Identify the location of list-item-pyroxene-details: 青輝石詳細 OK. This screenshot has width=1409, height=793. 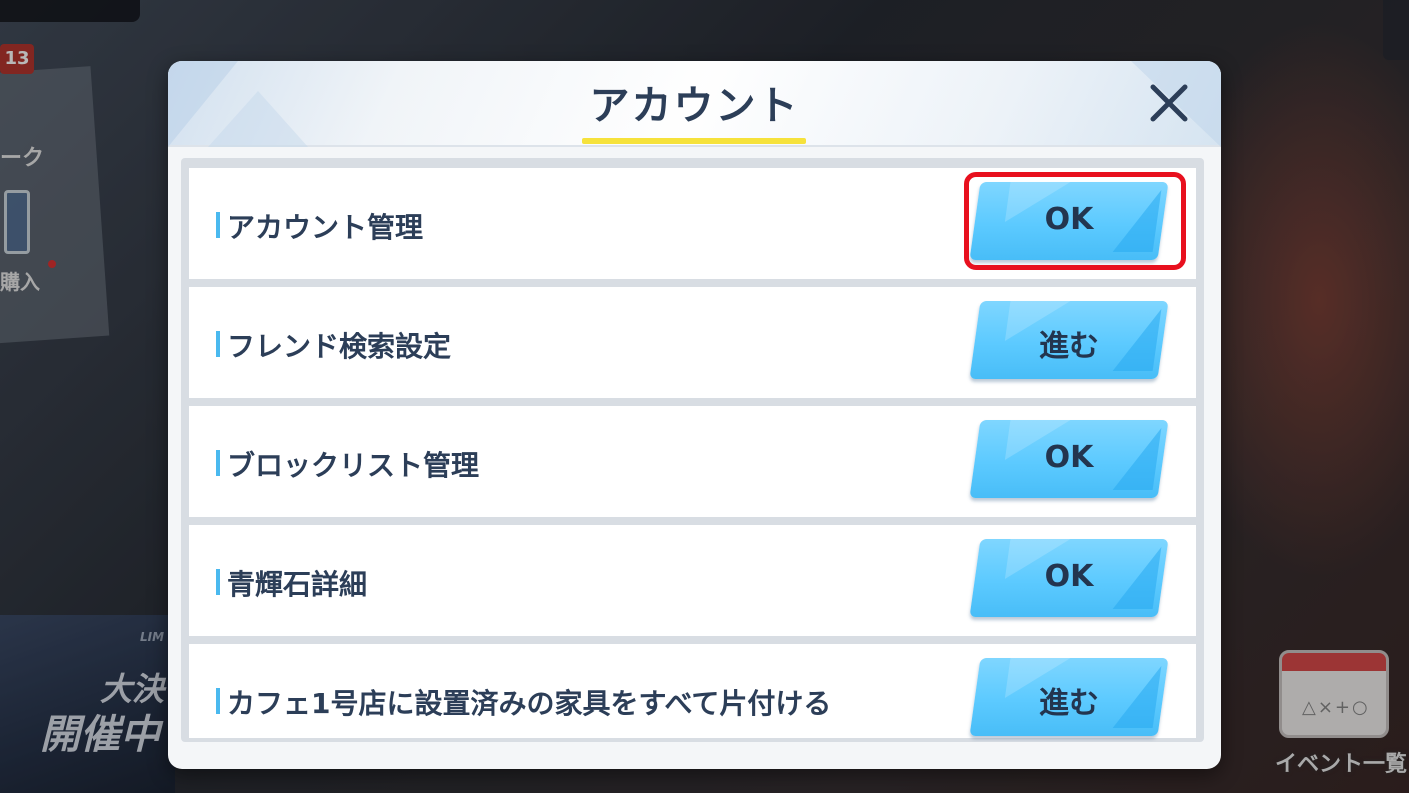
(692, 580).